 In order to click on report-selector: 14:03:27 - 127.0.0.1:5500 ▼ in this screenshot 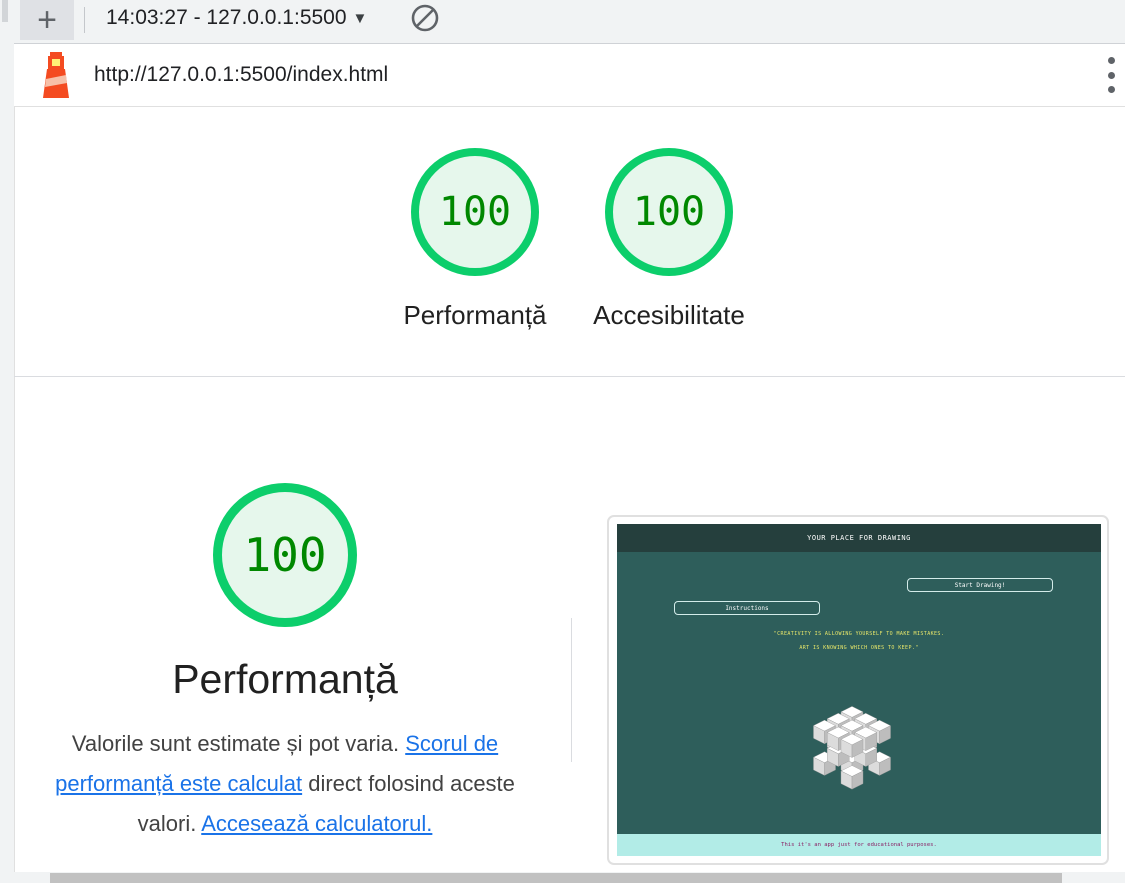, I will do `click(236, 18)`.